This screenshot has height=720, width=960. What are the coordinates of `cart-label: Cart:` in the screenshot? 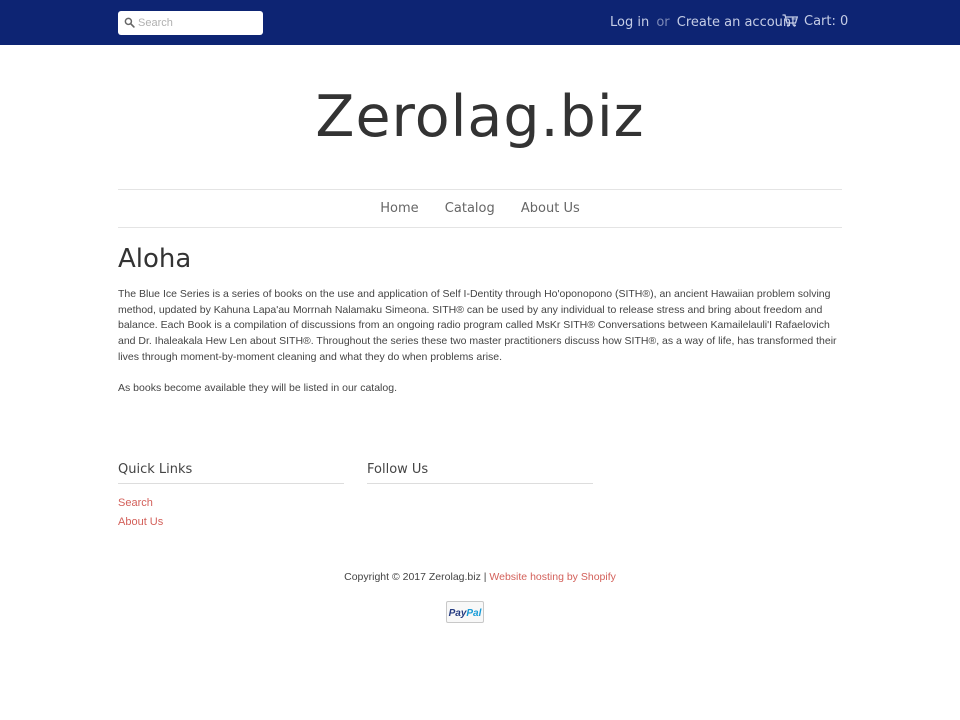 It's located at (820, 21).